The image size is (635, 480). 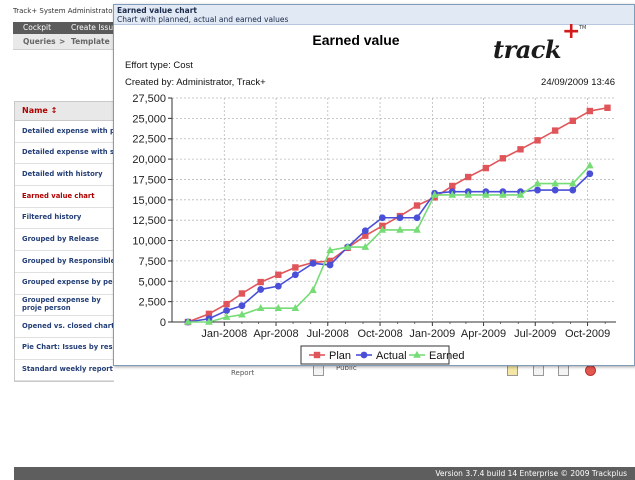 What do you see at coordinates (152, 262) in the screenshot?
I see `y-tick-label: 7,500` at bounding box center [152, 262].